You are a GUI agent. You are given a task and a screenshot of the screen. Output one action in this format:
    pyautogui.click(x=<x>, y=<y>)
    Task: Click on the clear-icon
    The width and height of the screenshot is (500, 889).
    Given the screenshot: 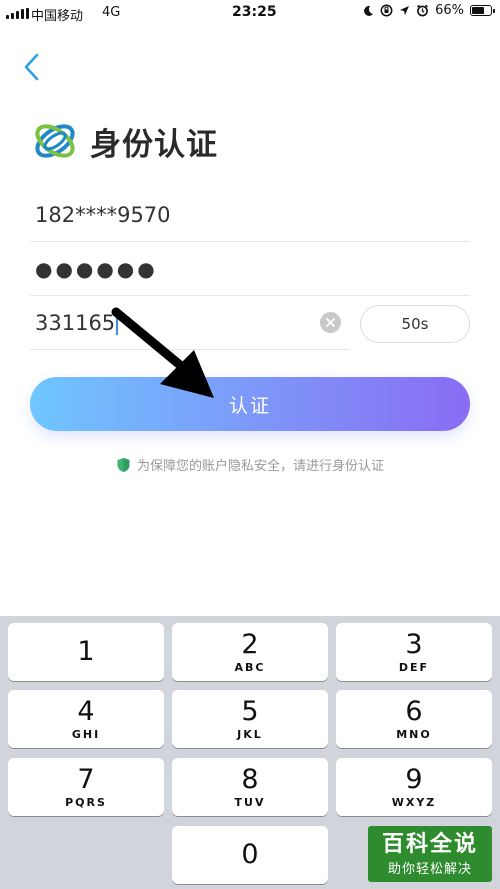 What is the action you would take?
    pyautogui.click(x=330, y=322)
    